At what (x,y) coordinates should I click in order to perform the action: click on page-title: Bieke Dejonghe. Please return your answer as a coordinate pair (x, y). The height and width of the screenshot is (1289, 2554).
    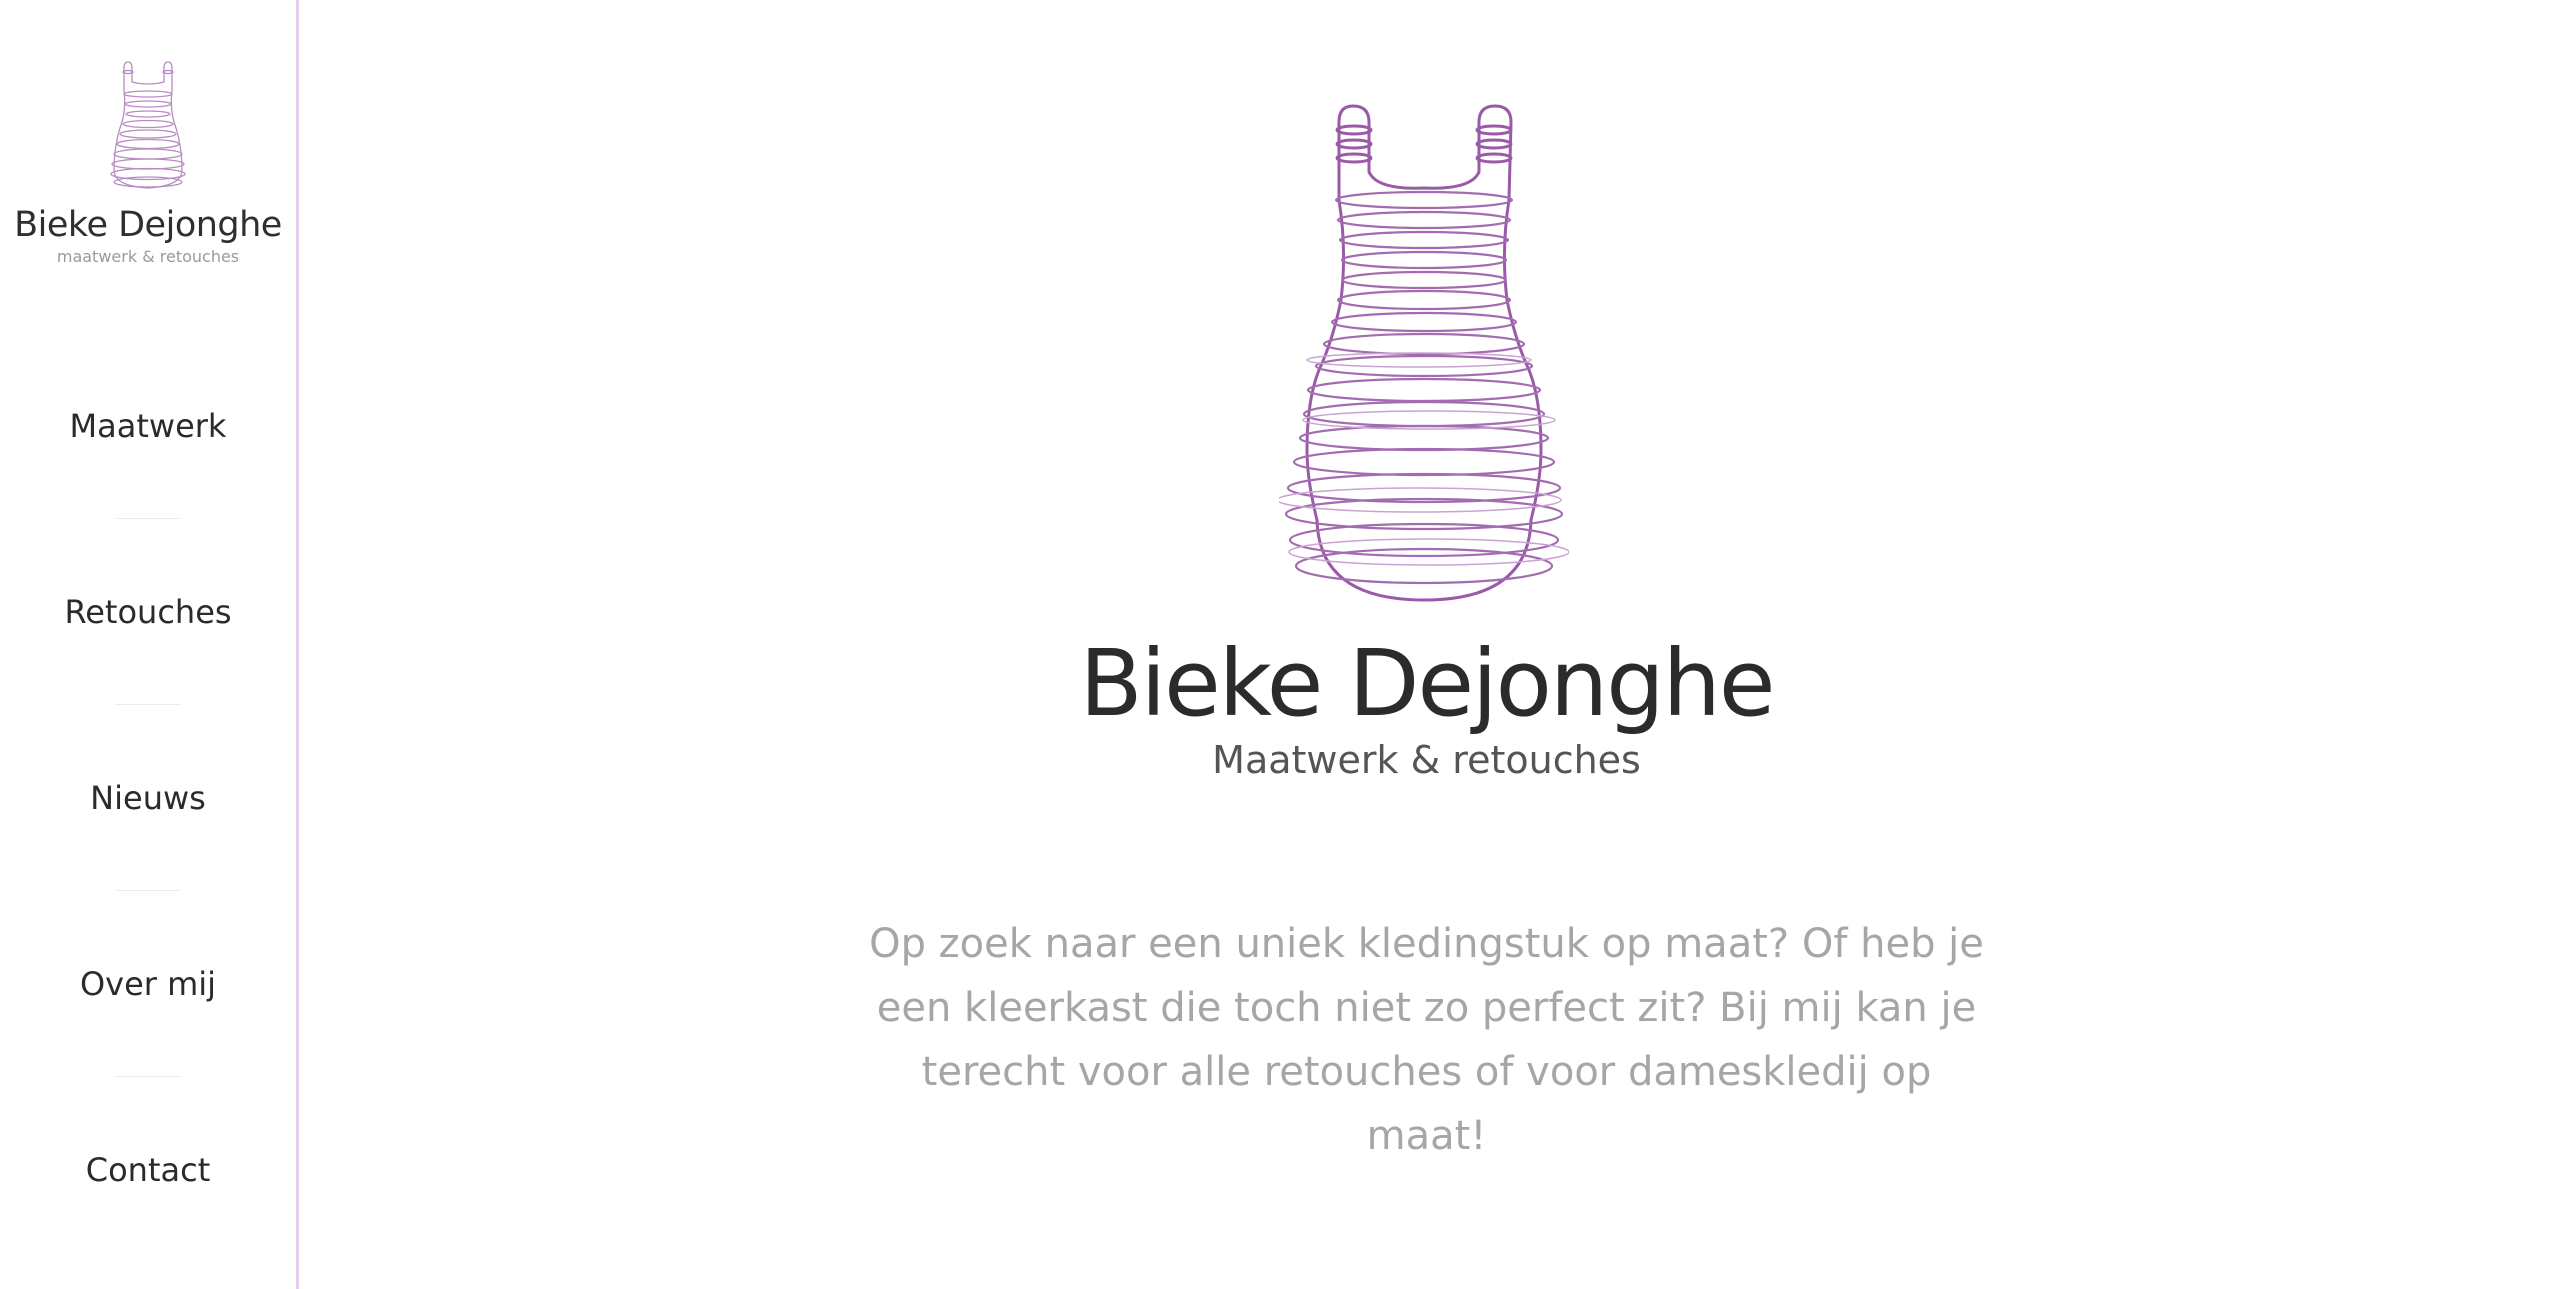
    Looking at the image, I should click on (1427, 683).